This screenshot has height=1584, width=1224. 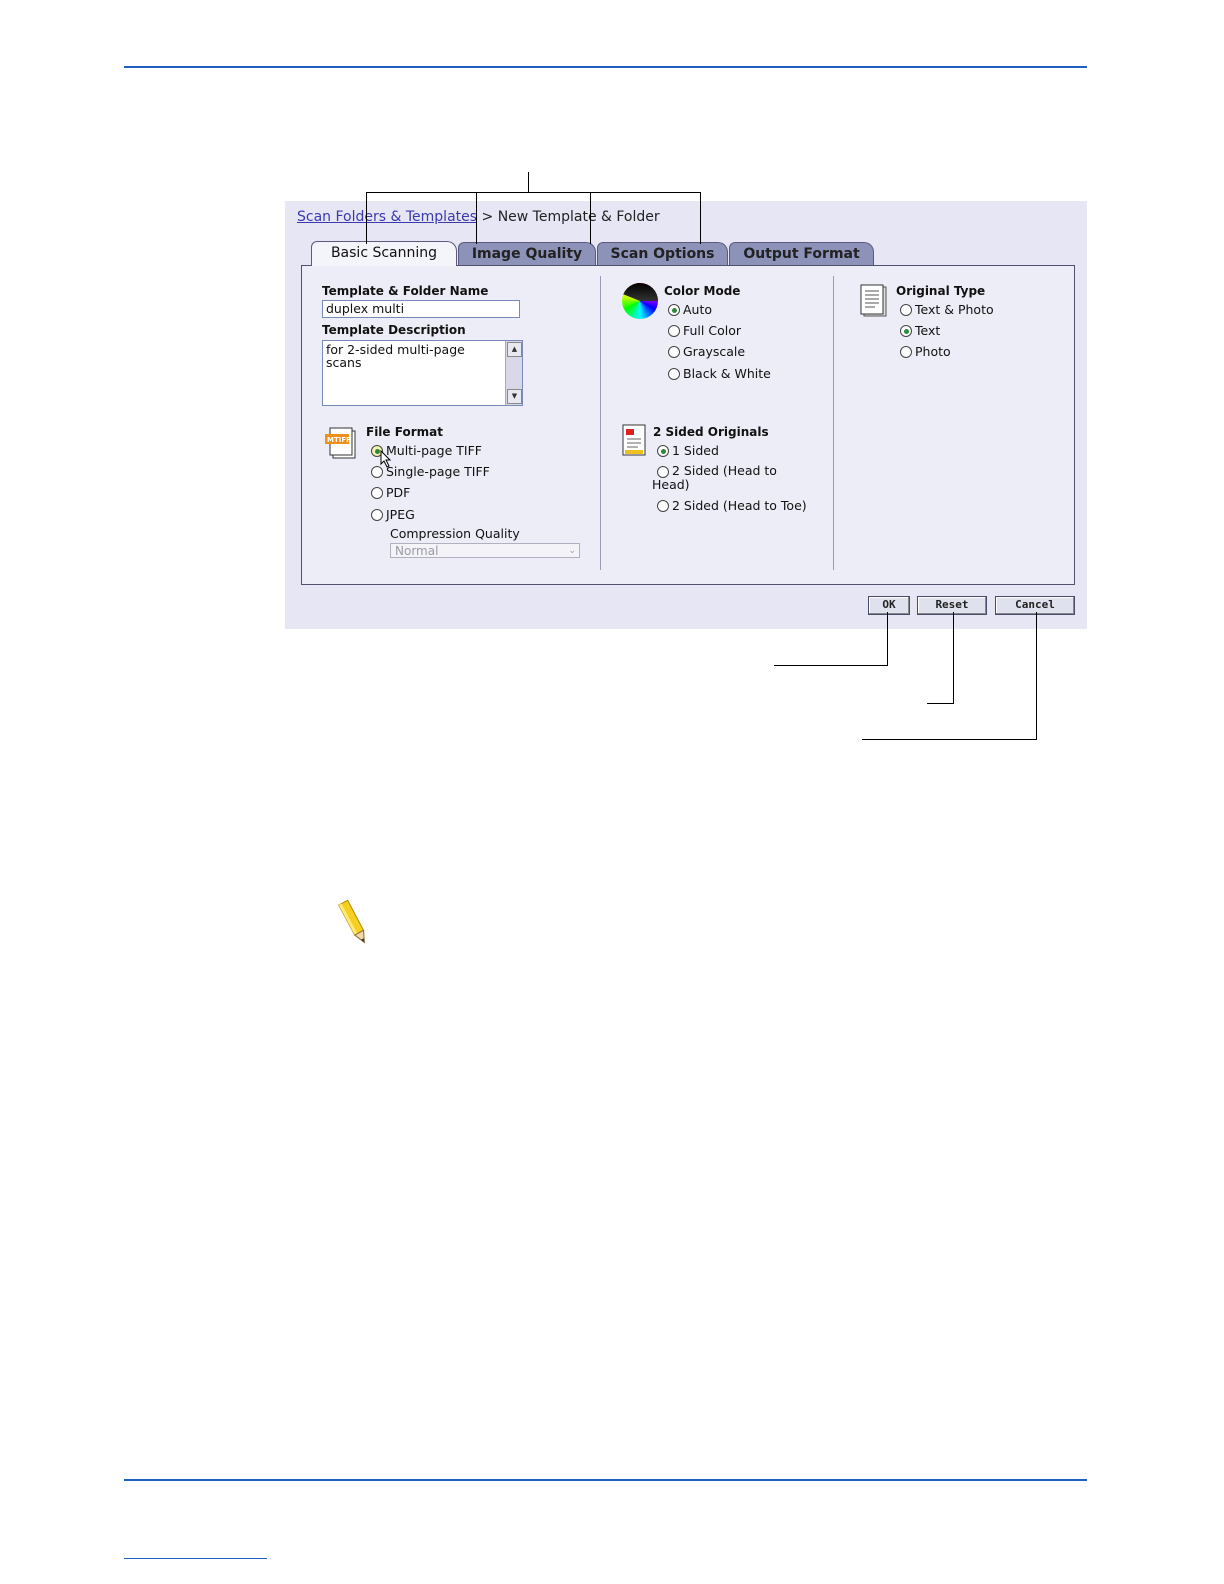 What do you see at coordinates (404, 432) in the screenshot?
I see `file-format-label: File Format` at bounding box center [404, 432].